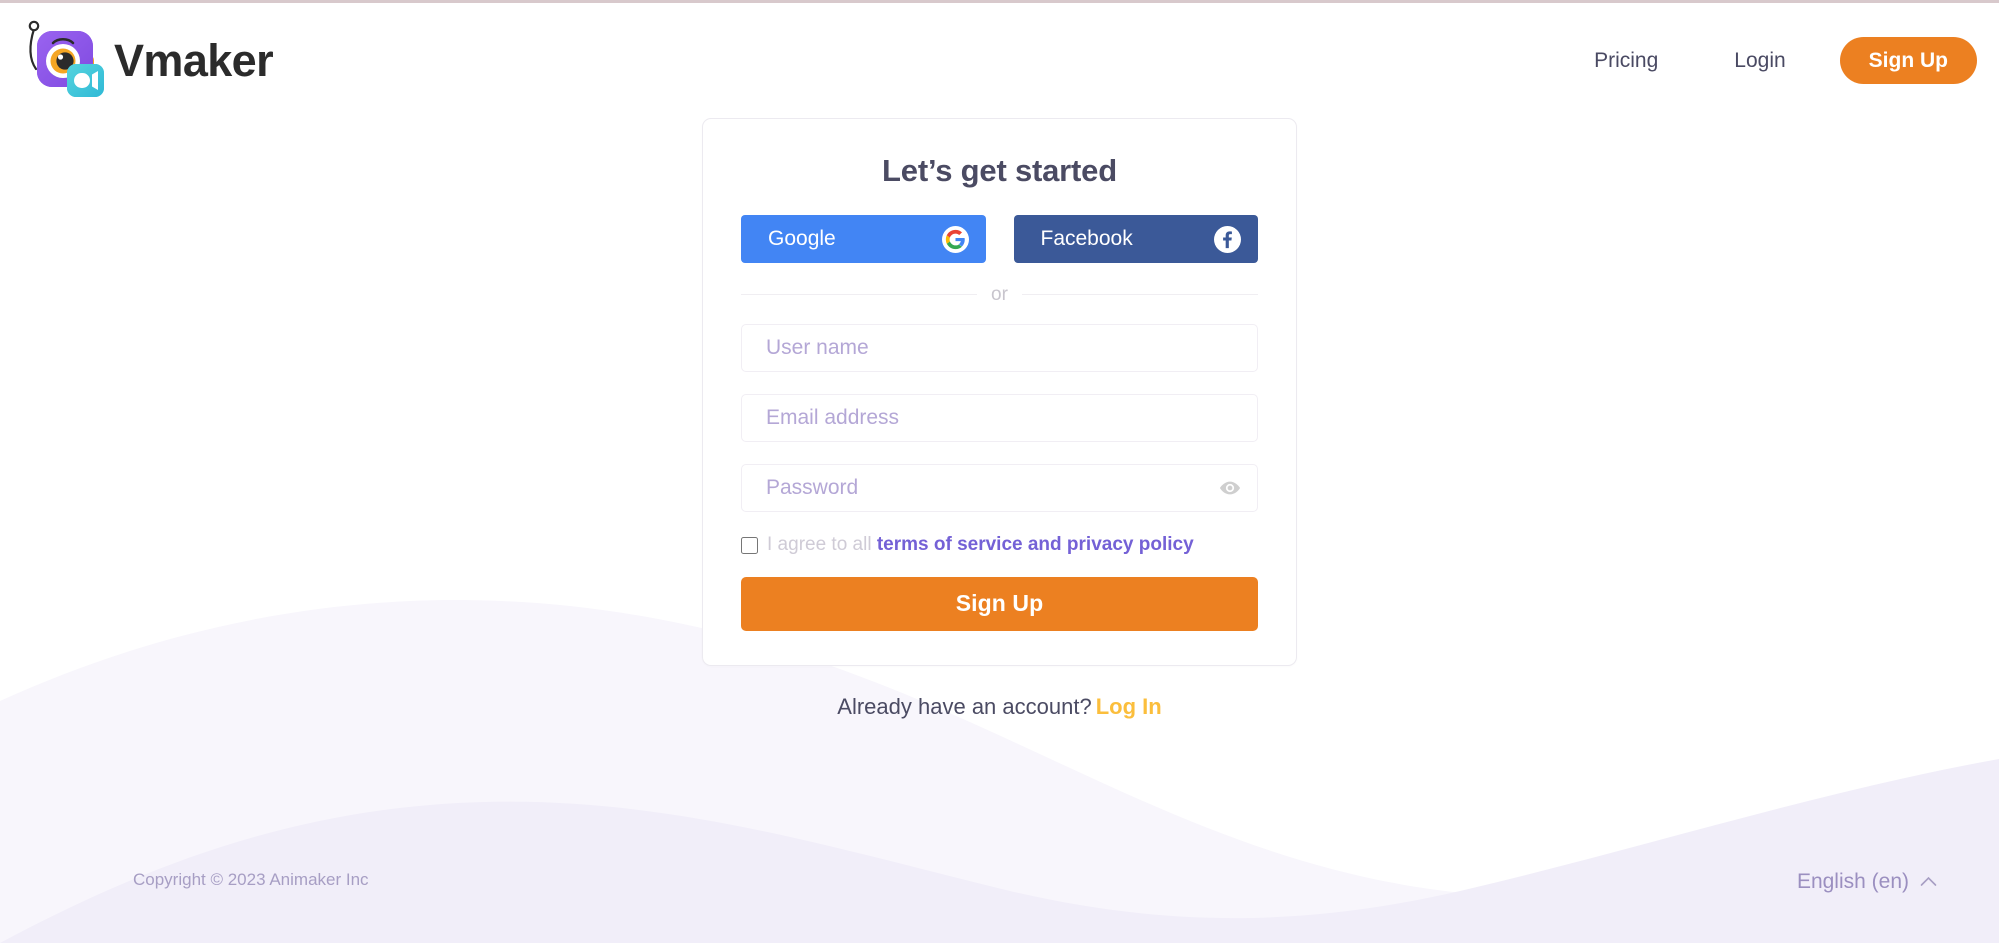 Image resolution: width=1999 pixels, height=943 pixels. I want to click on username-field, so click(999, 348).